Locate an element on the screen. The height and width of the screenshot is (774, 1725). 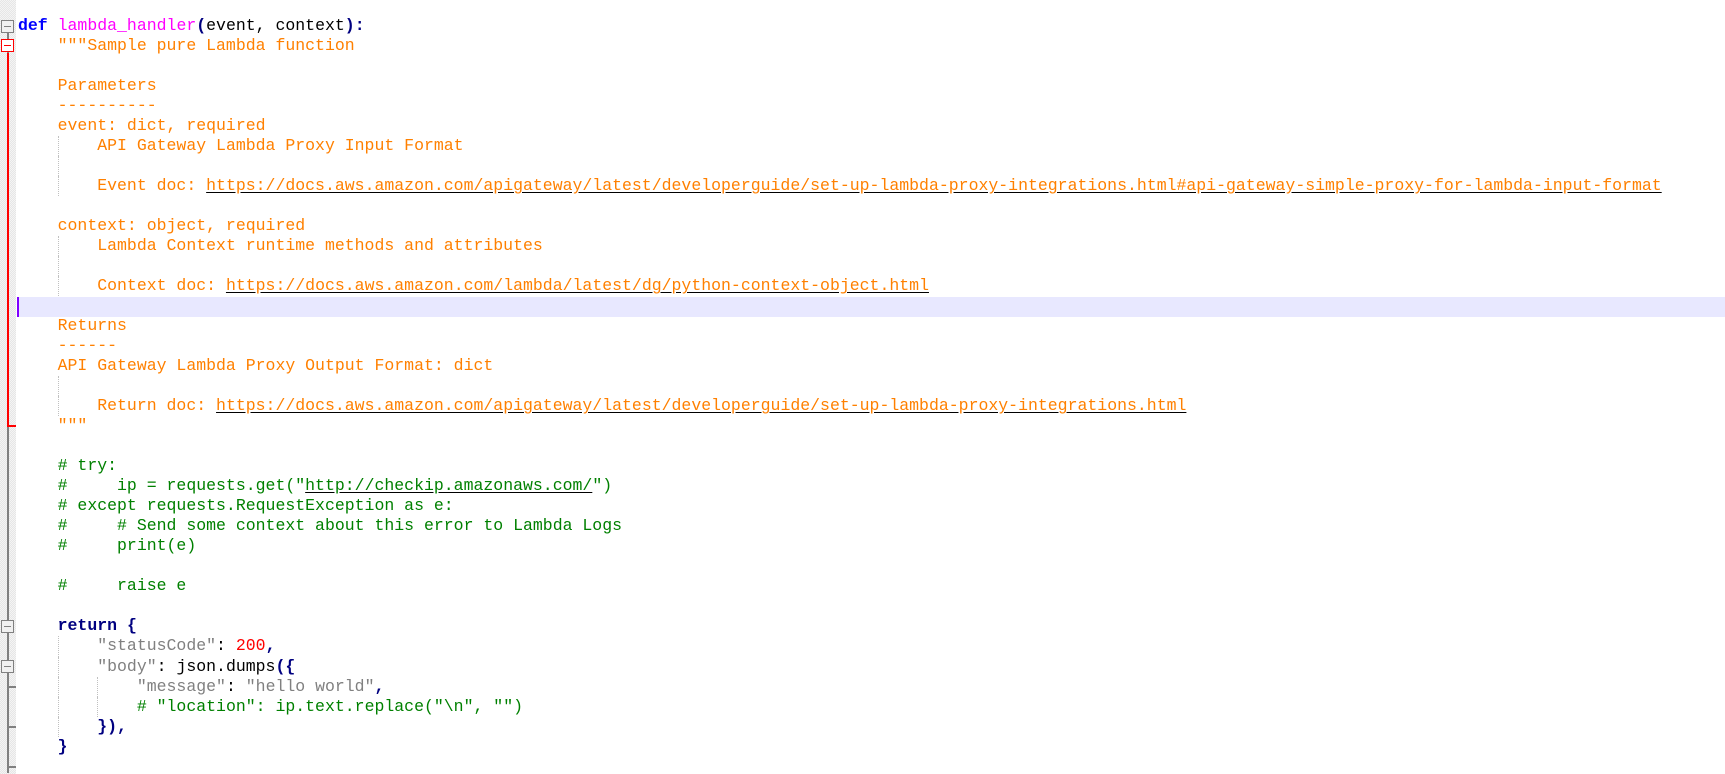
code-token: """Sample pure Lambda function is located at coordinates (206, 46).